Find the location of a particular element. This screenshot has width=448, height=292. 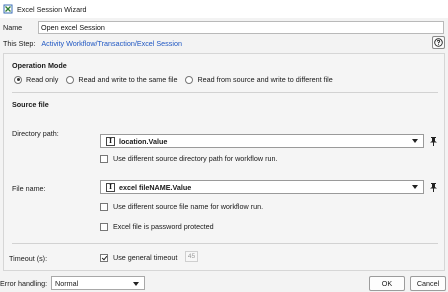

error-handling-select: Normal is located at coordinates (98, 283).